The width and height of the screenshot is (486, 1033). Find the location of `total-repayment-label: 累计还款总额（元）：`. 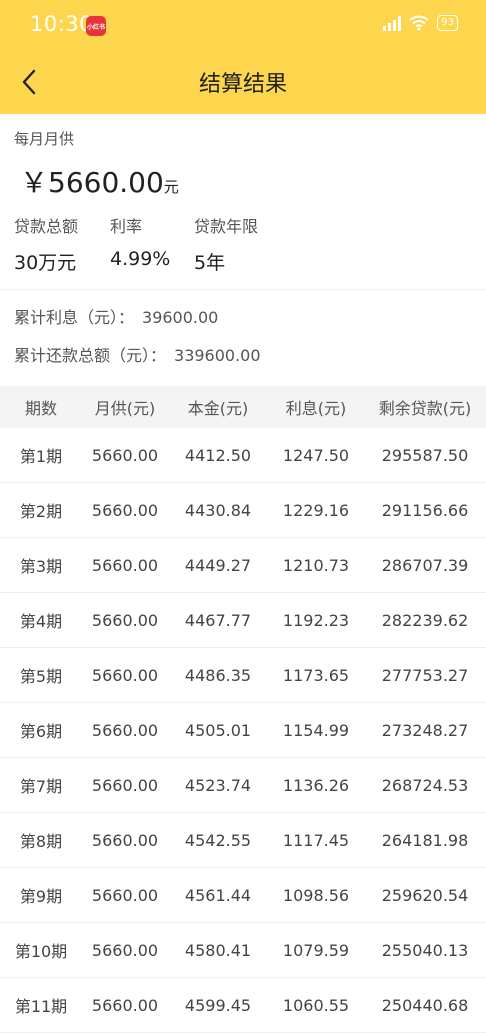

total-repayment-label: 累计还款总额（元）： is located at coordinates (90, 355).